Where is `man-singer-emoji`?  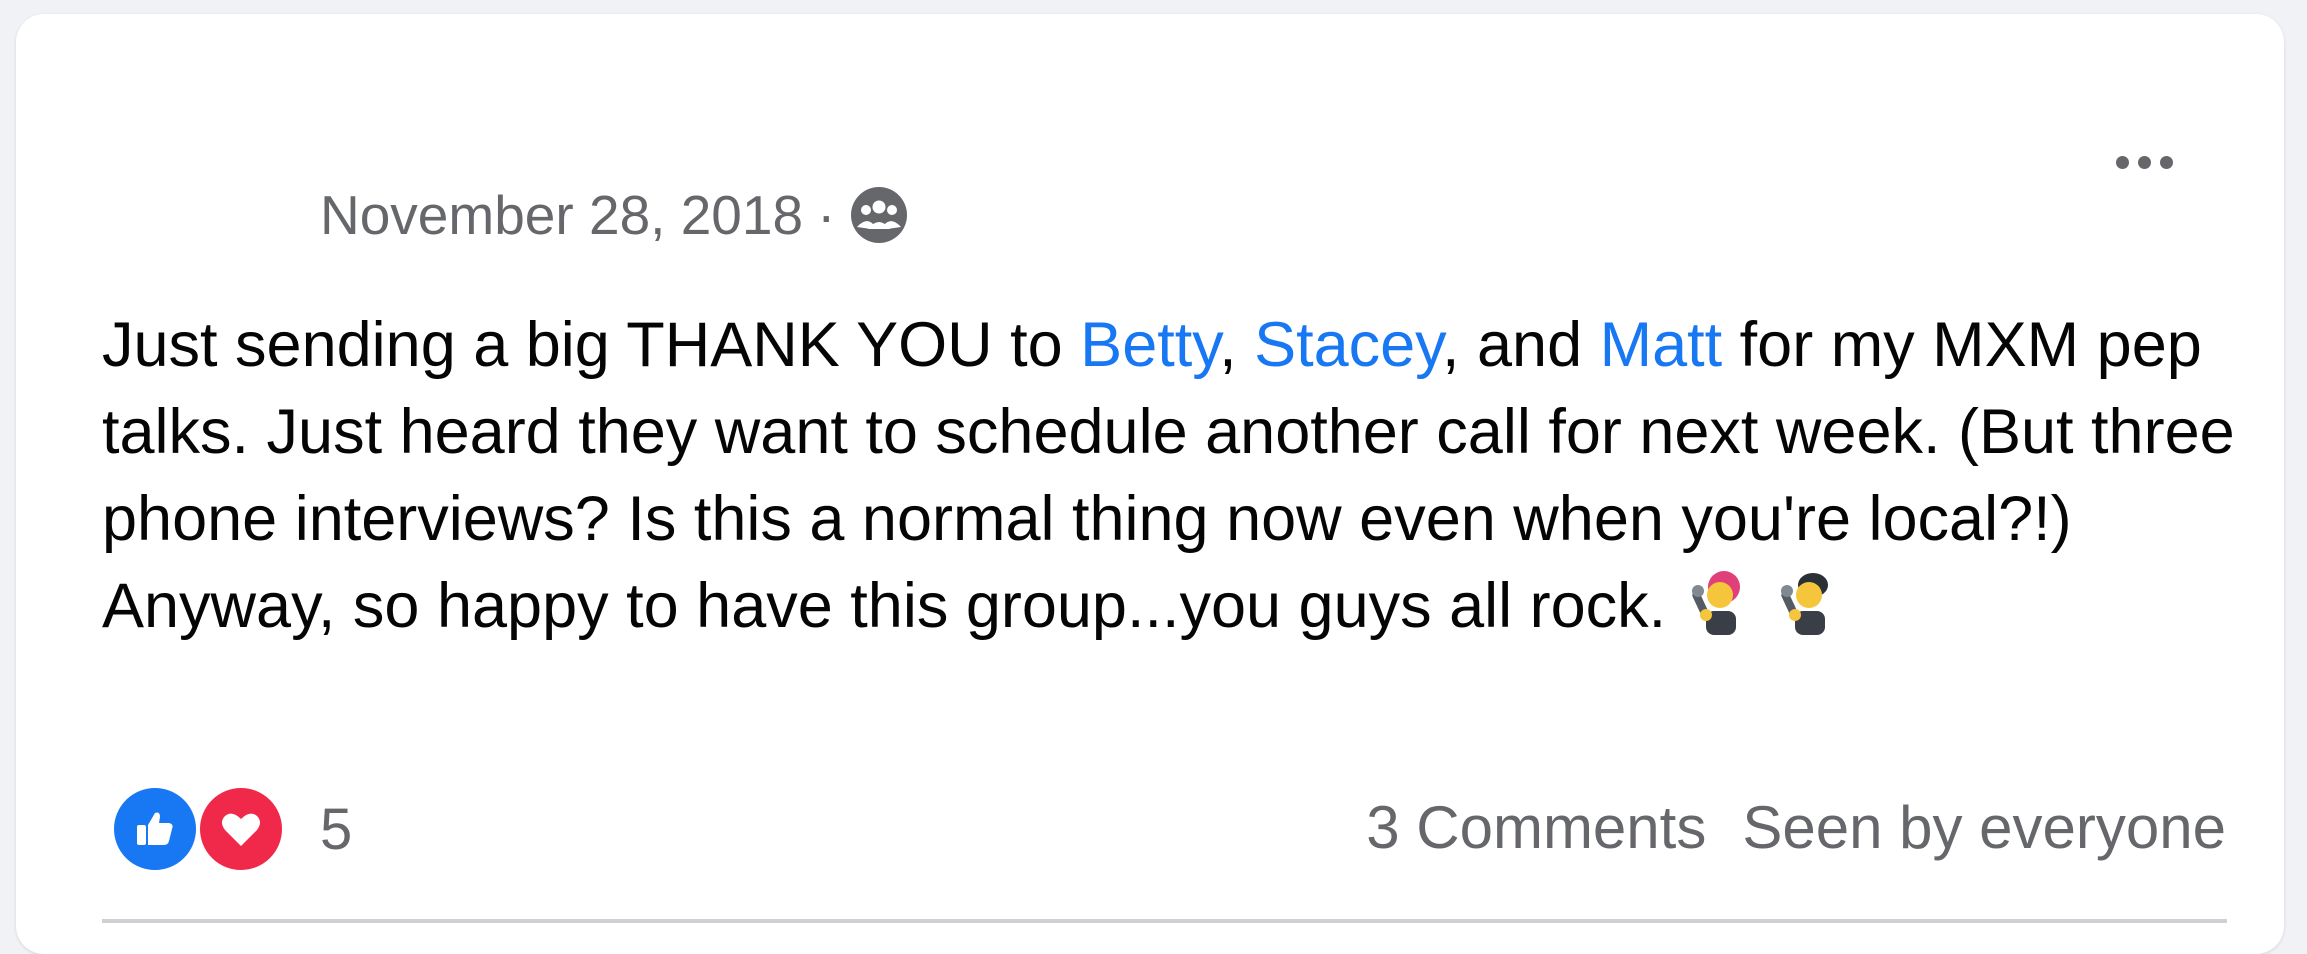 man-singer-emoji is located at coordinates (1805, 604).